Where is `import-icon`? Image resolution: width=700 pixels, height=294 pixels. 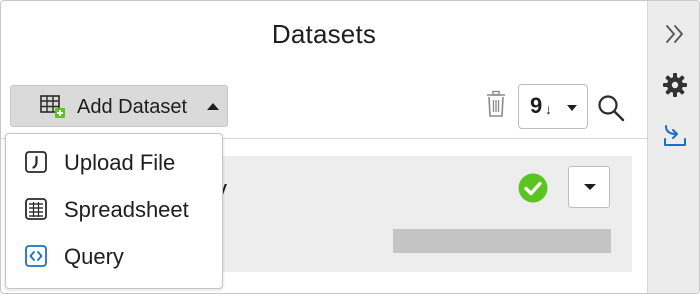 import-icon is located at coordinates (675, 135).